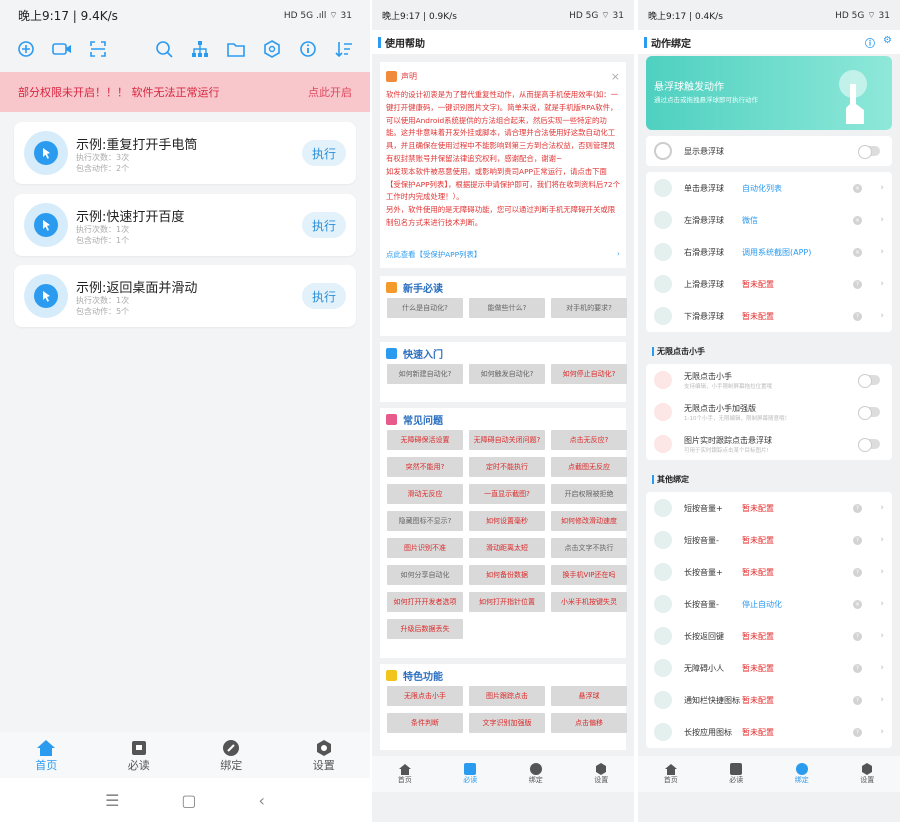  Describe the element at coordinates (425, 374) in the screenshot. I see `help-topic-button: 如何新建自动化?` at that location.